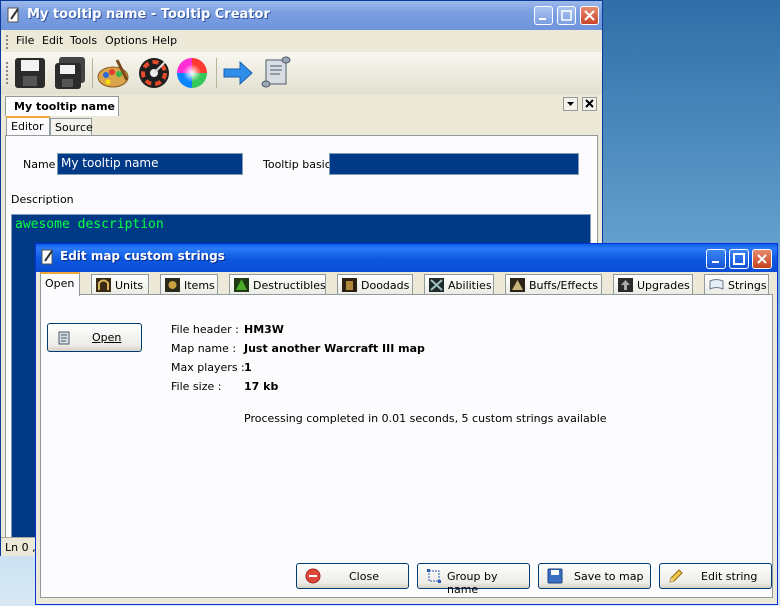 This screenshot has height=606, width=780. Describe the element at coordinates (114, 73) in the screenshot. I see `palette-icon` at that location.